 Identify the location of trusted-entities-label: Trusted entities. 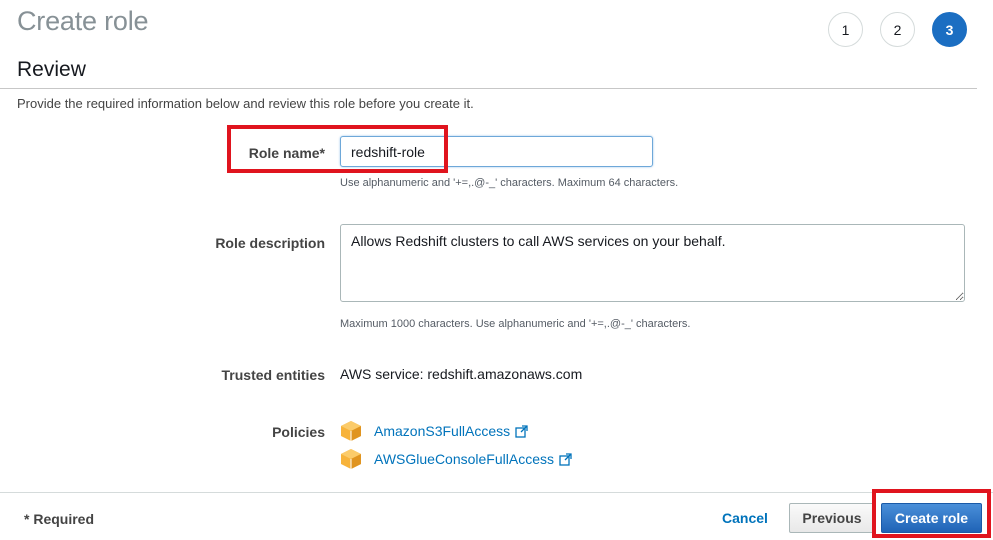
(273, 375).